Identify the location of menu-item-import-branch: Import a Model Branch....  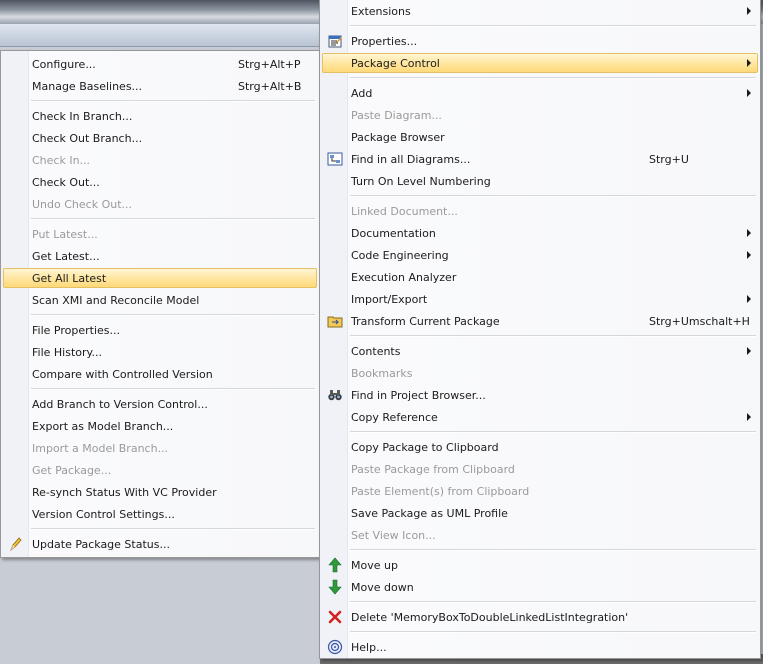
(160, 448).